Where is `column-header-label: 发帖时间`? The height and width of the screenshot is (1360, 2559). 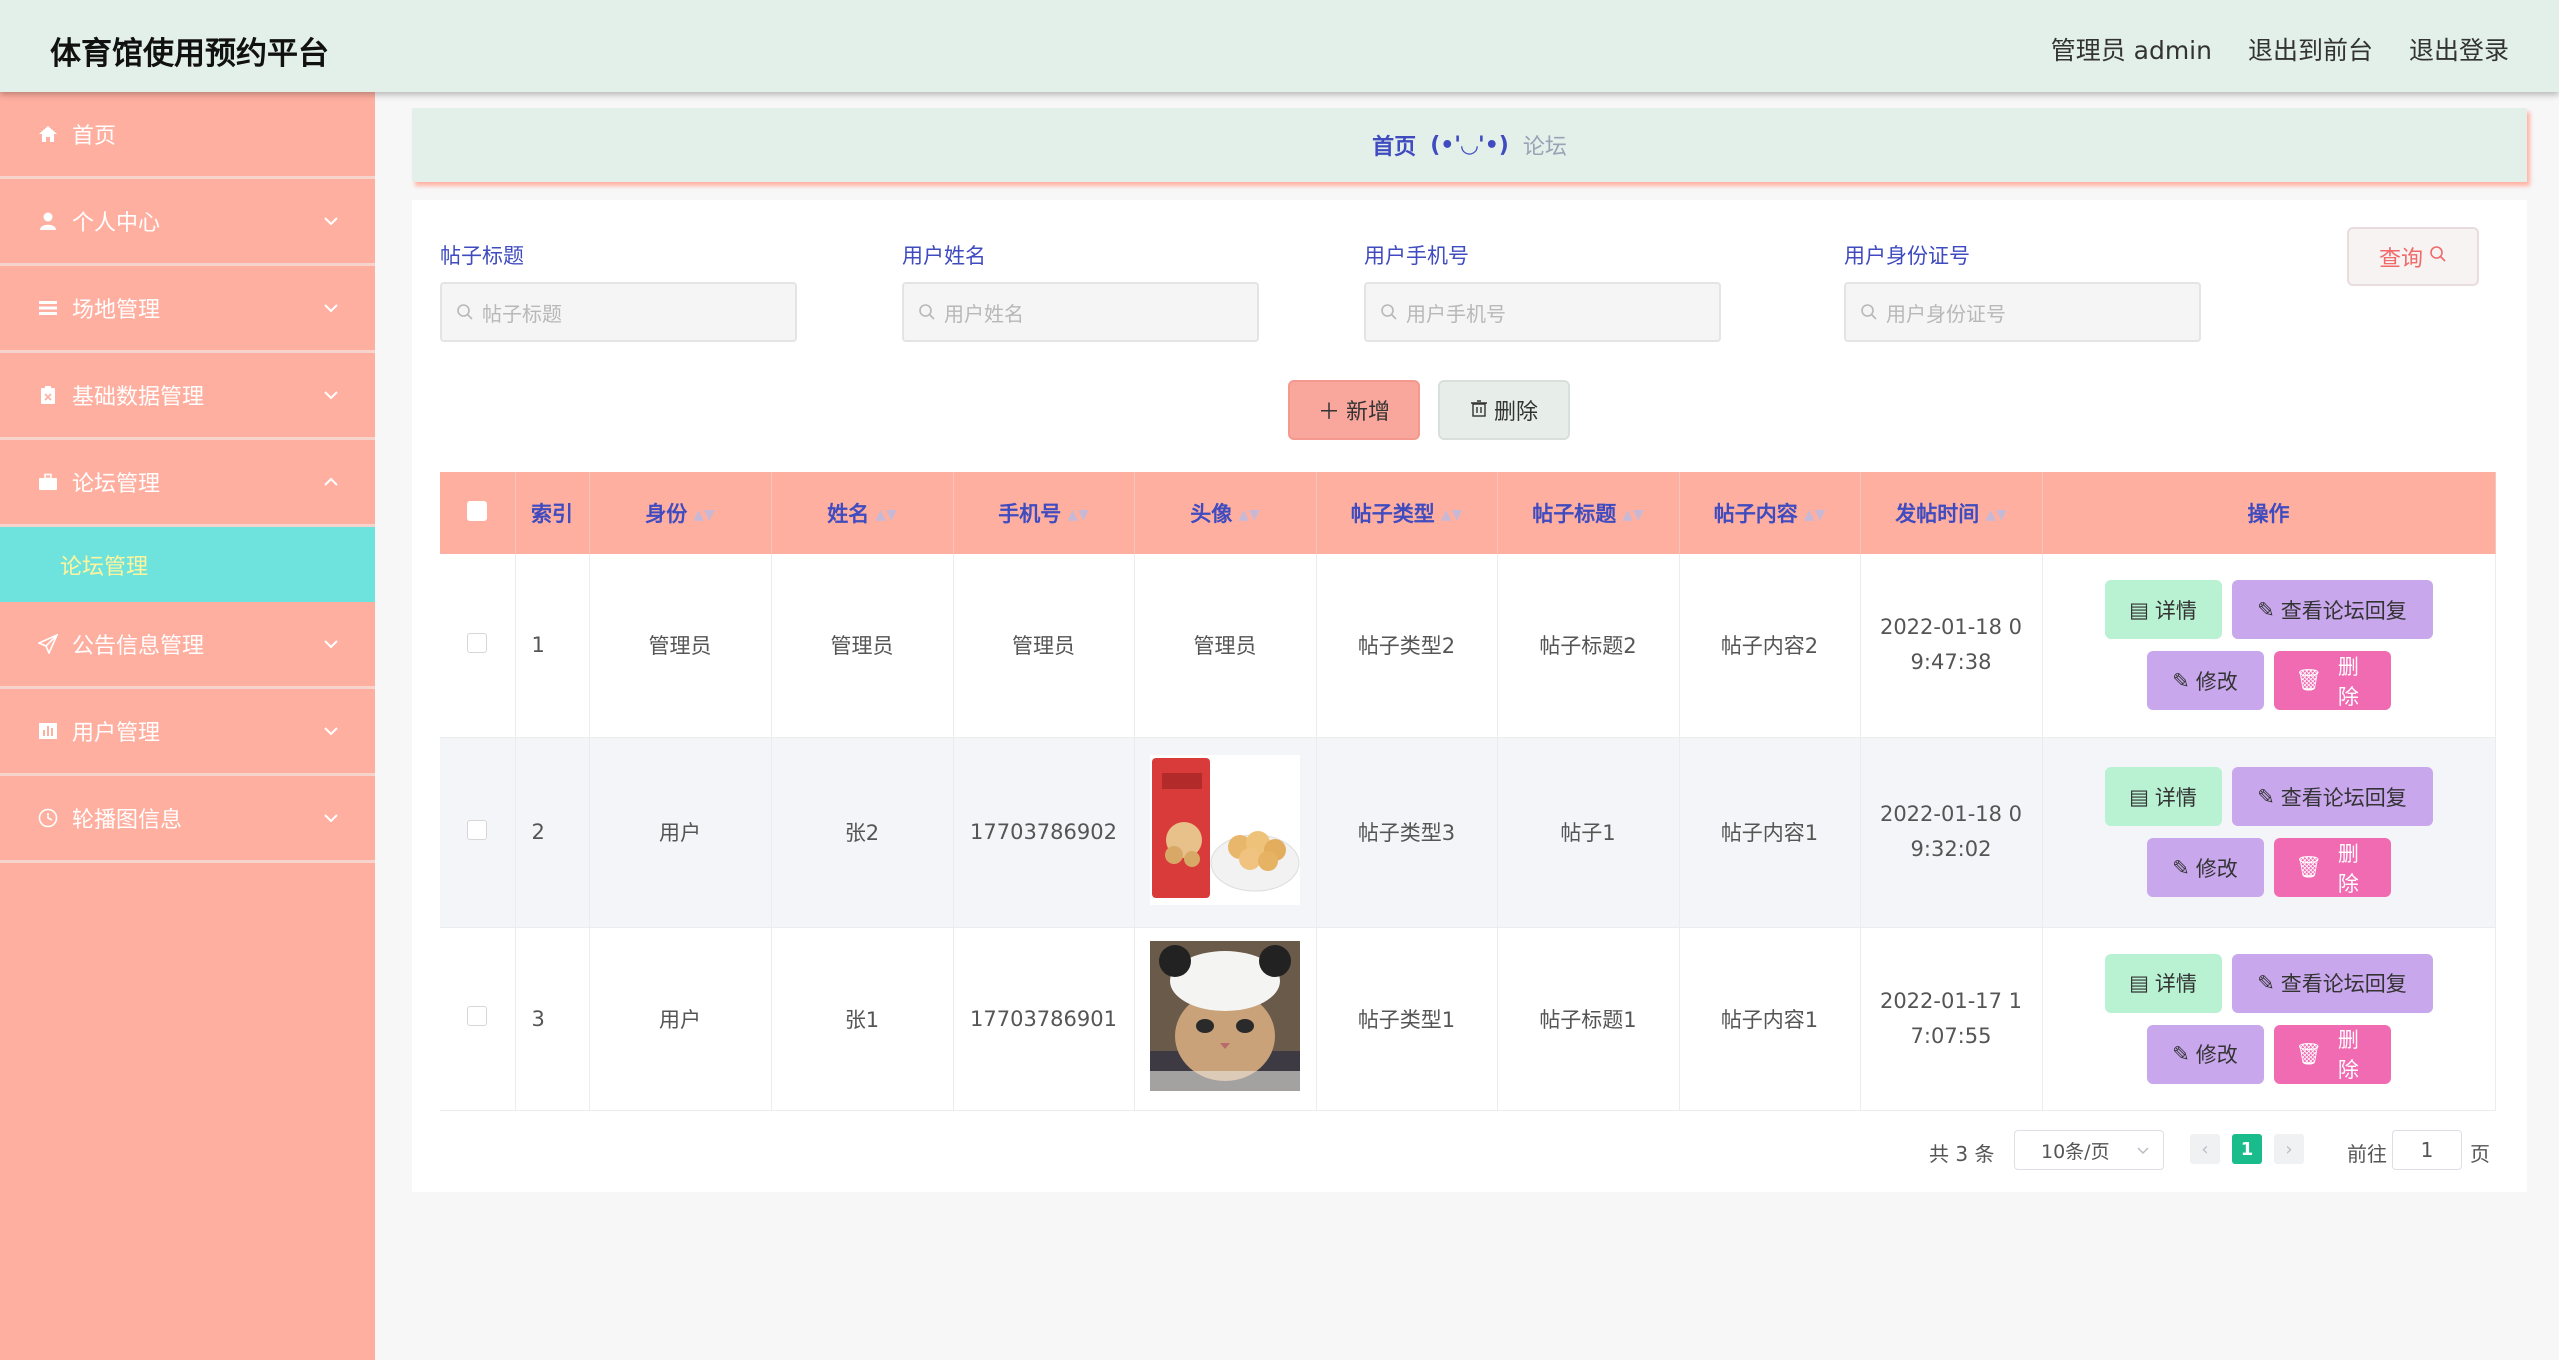 column-header-label: 发帖时间 is located at coordinates (1937, 514).